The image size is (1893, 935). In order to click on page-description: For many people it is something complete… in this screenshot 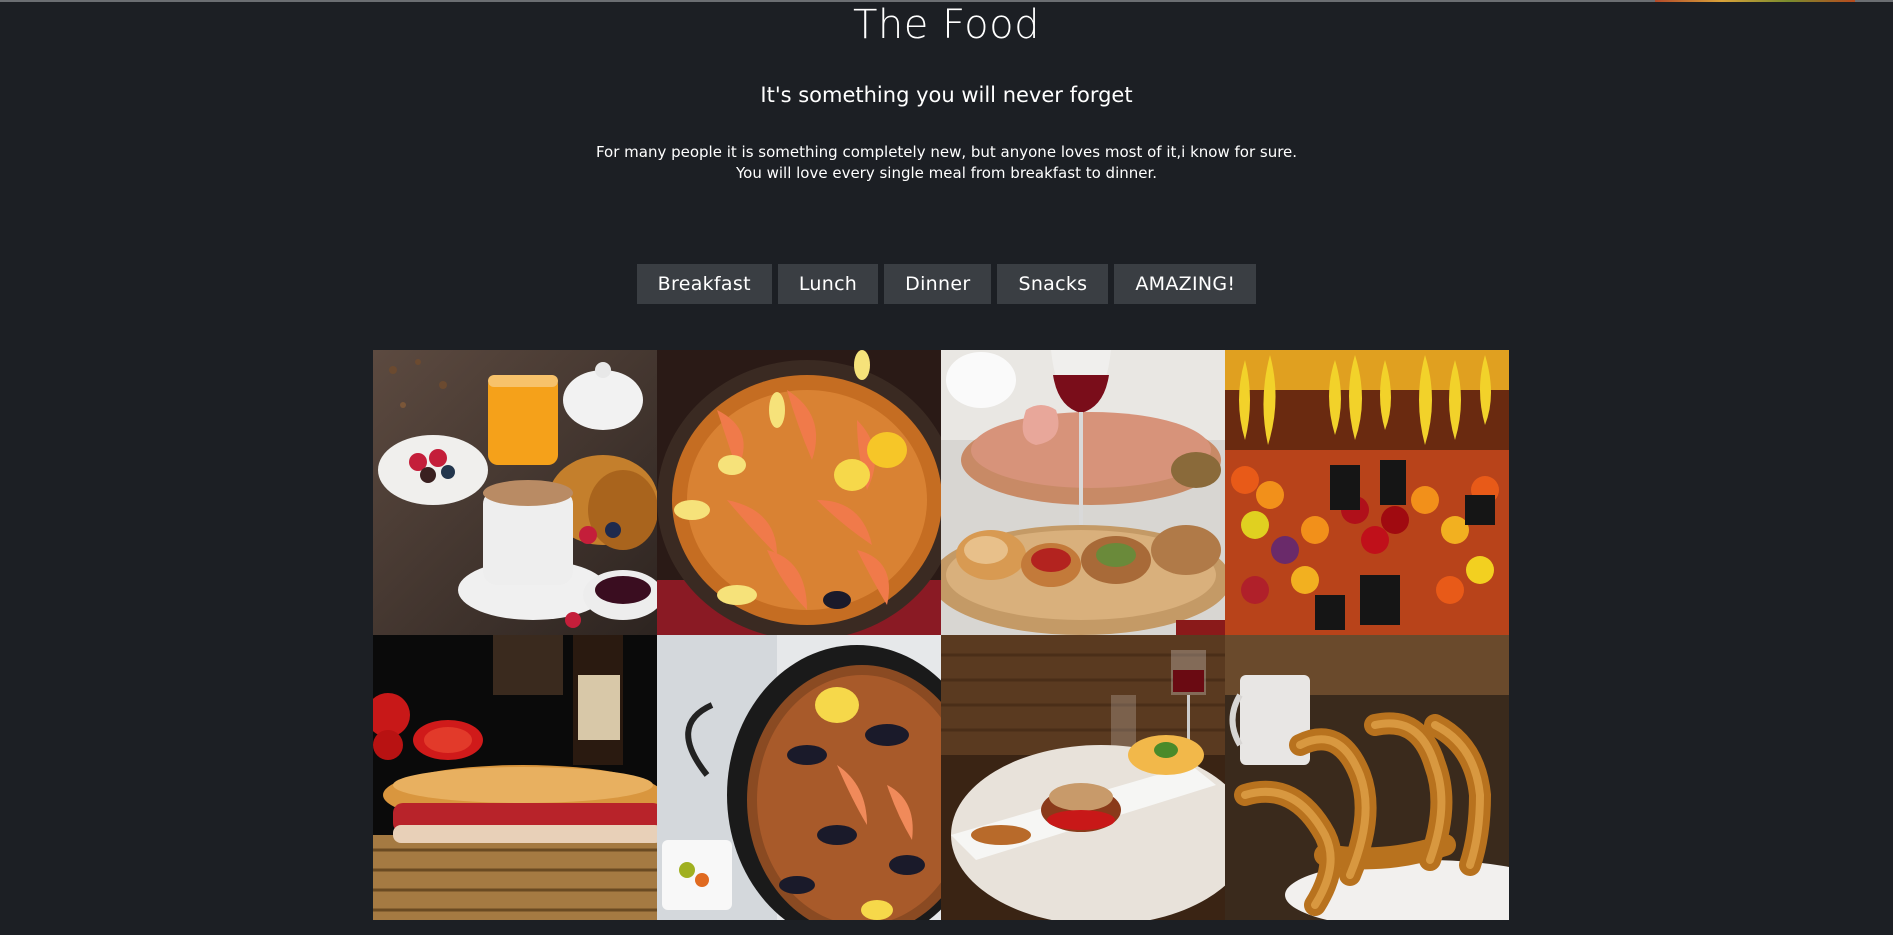, I will do `click(946, 163)`.